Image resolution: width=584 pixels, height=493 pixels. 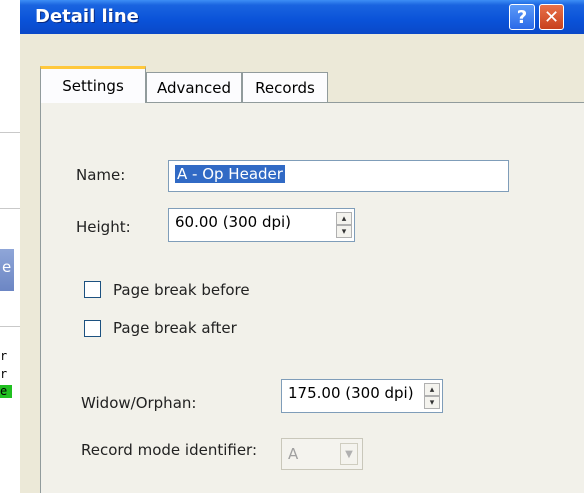 What do you see at coordinates (233, 222) in the screenshot?
I see `height-value: 60.00 (300 dpi)` at bounding box center [233, 222].